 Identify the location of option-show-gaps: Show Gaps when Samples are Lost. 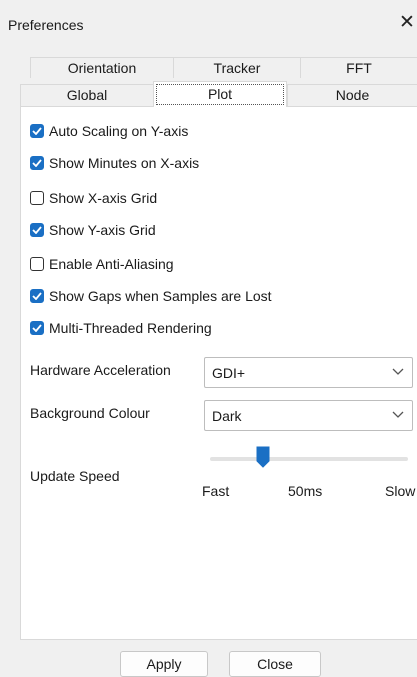
(151, 296).